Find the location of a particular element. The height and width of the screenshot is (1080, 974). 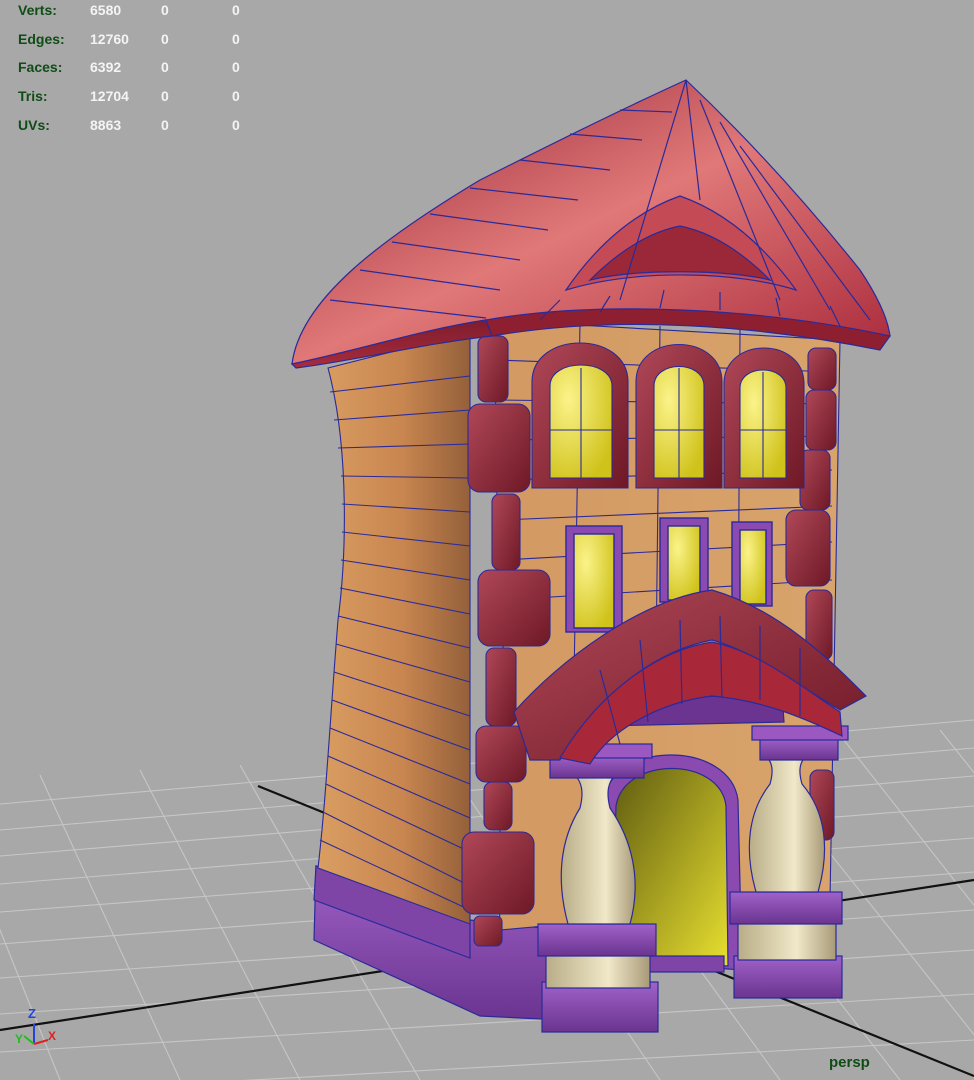

hud-value: 8863 is located at coordinates (106, 124).